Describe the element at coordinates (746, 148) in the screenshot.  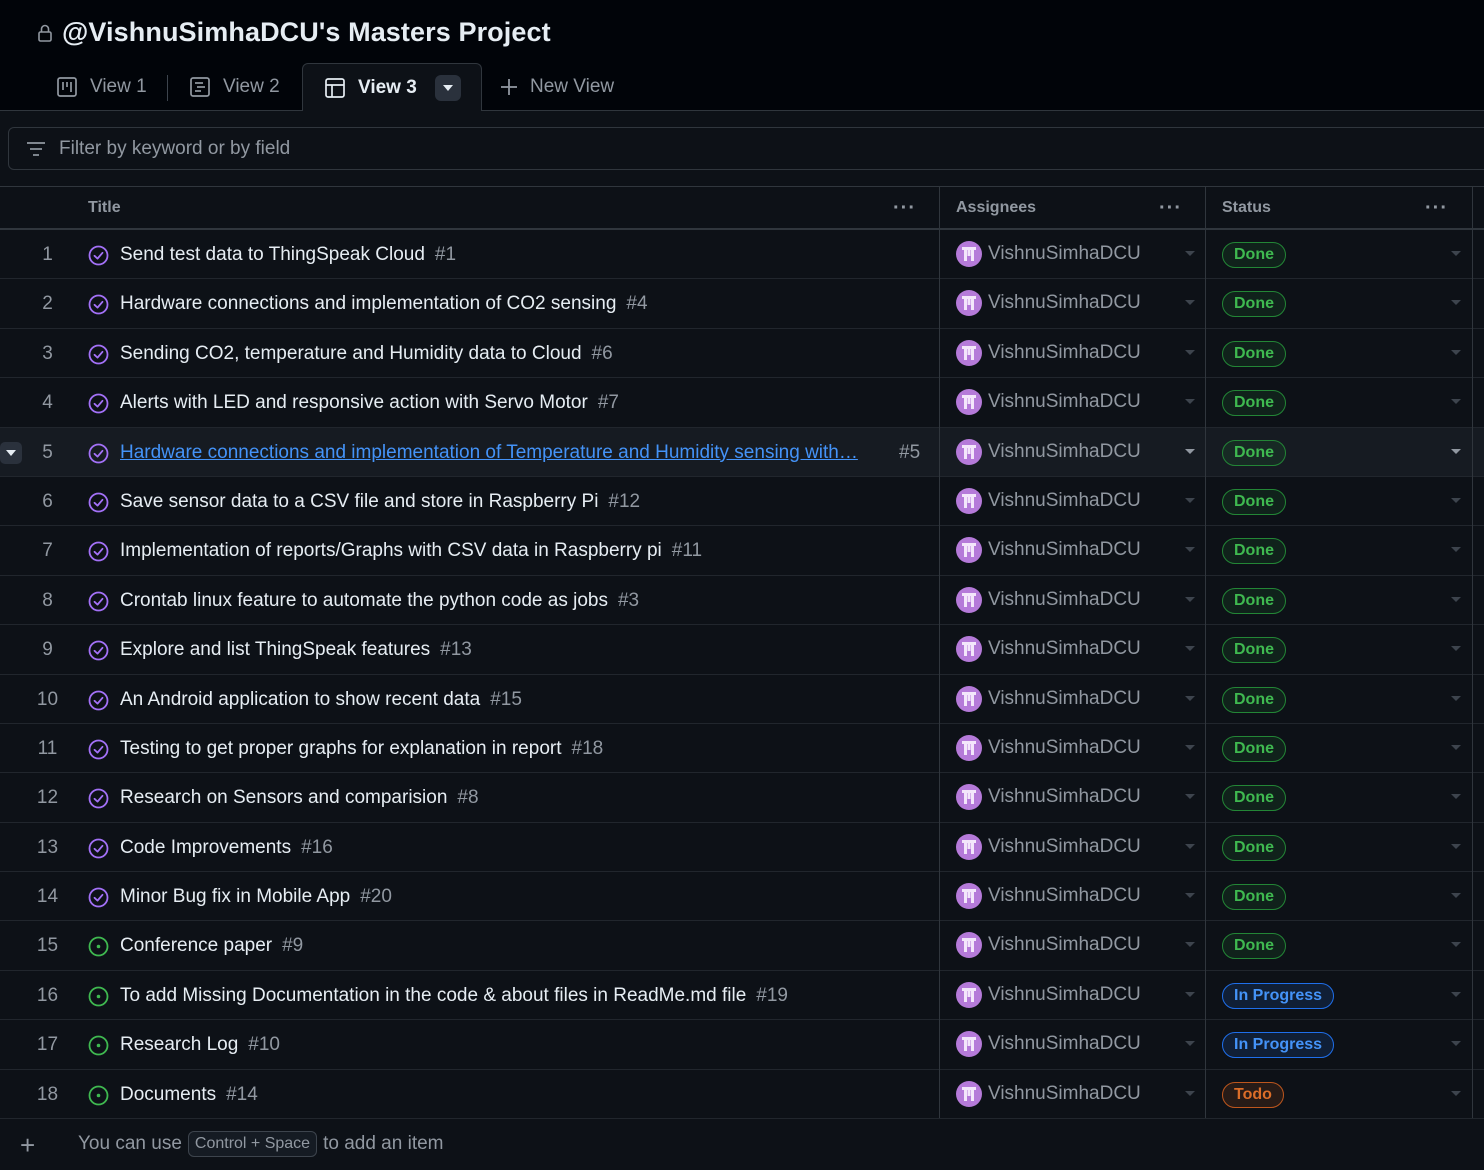
I see `filter-input: Filter by keyword or by field` at that location.